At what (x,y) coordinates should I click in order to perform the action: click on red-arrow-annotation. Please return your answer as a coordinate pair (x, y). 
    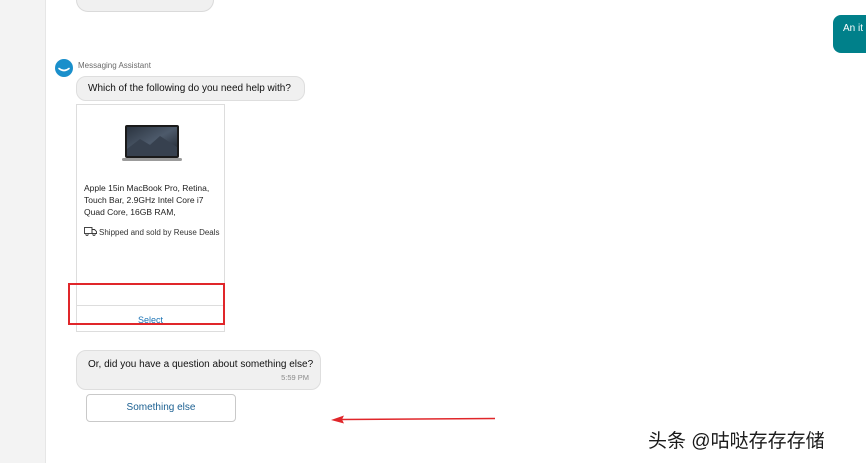
    Looking at the image, I should click on (413, 419).